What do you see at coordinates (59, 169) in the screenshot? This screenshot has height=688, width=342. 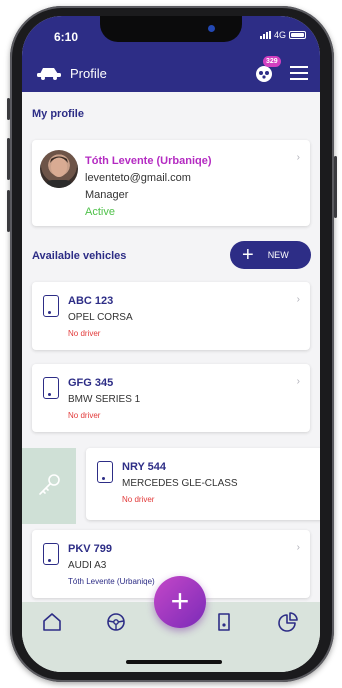 I see `avatar` at bounding box center [59, 169].